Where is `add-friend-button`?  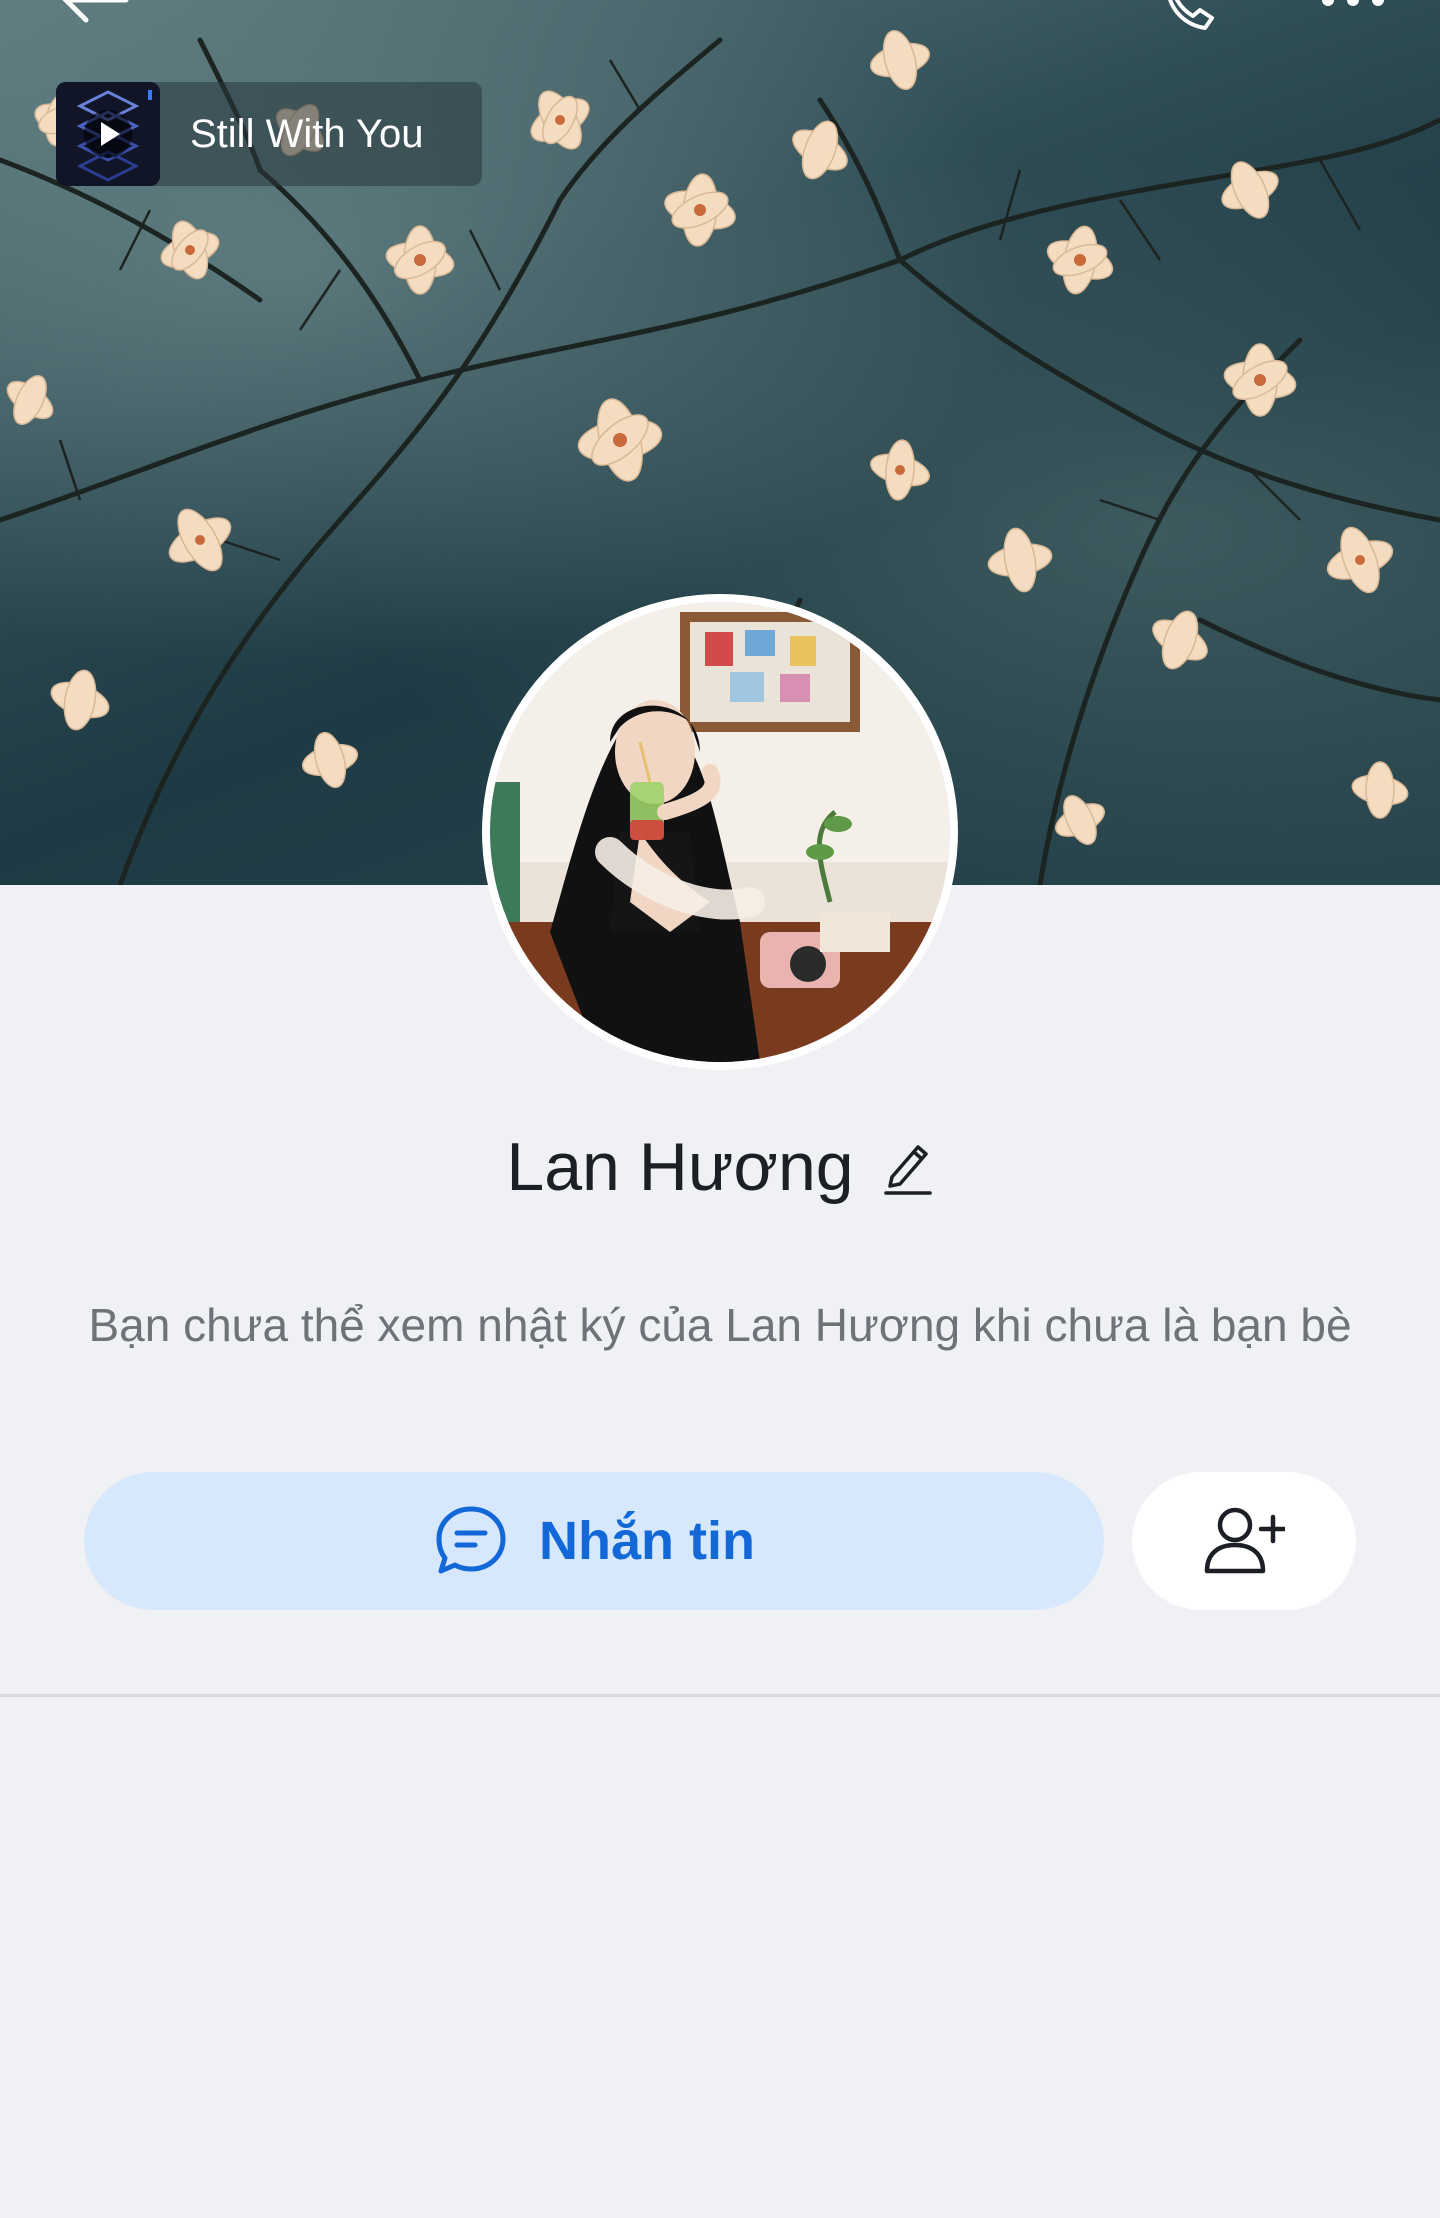 add-friend-button is located at coordinates (1244, 1541).